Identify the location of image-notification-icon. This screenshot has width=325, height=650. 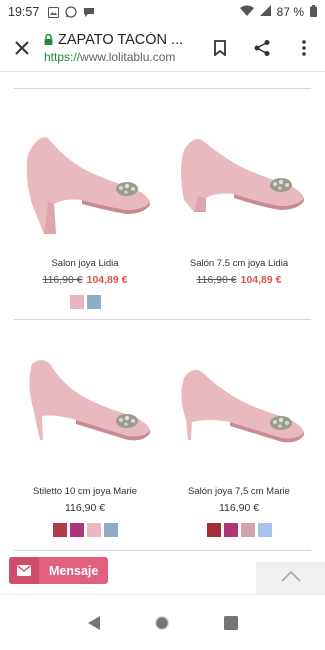
(53, 12).